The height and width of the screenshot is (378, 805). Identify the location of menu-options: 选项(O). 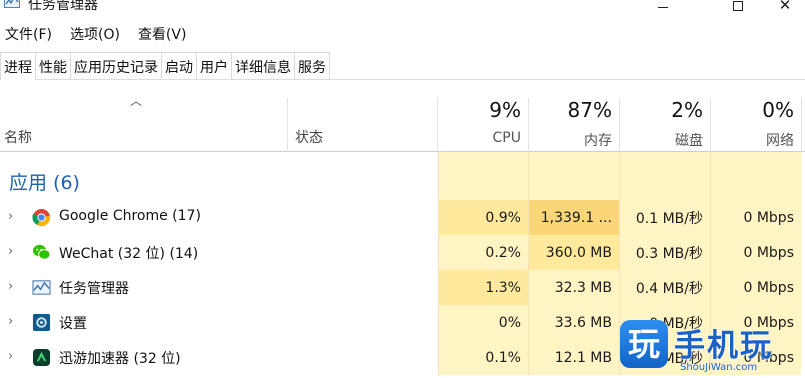
(95, 33).